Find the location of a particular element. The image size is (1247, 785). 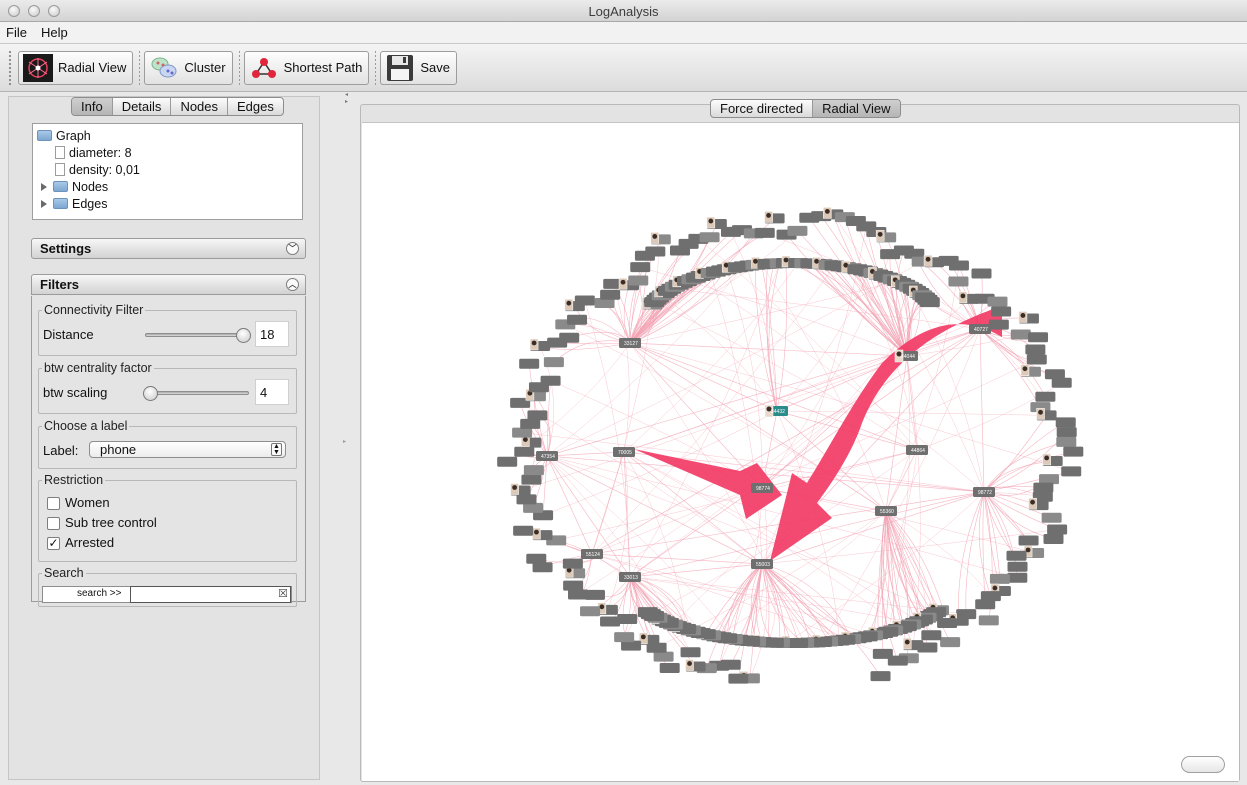

cluster-button: Cluster is located at coordinates (188, 67).